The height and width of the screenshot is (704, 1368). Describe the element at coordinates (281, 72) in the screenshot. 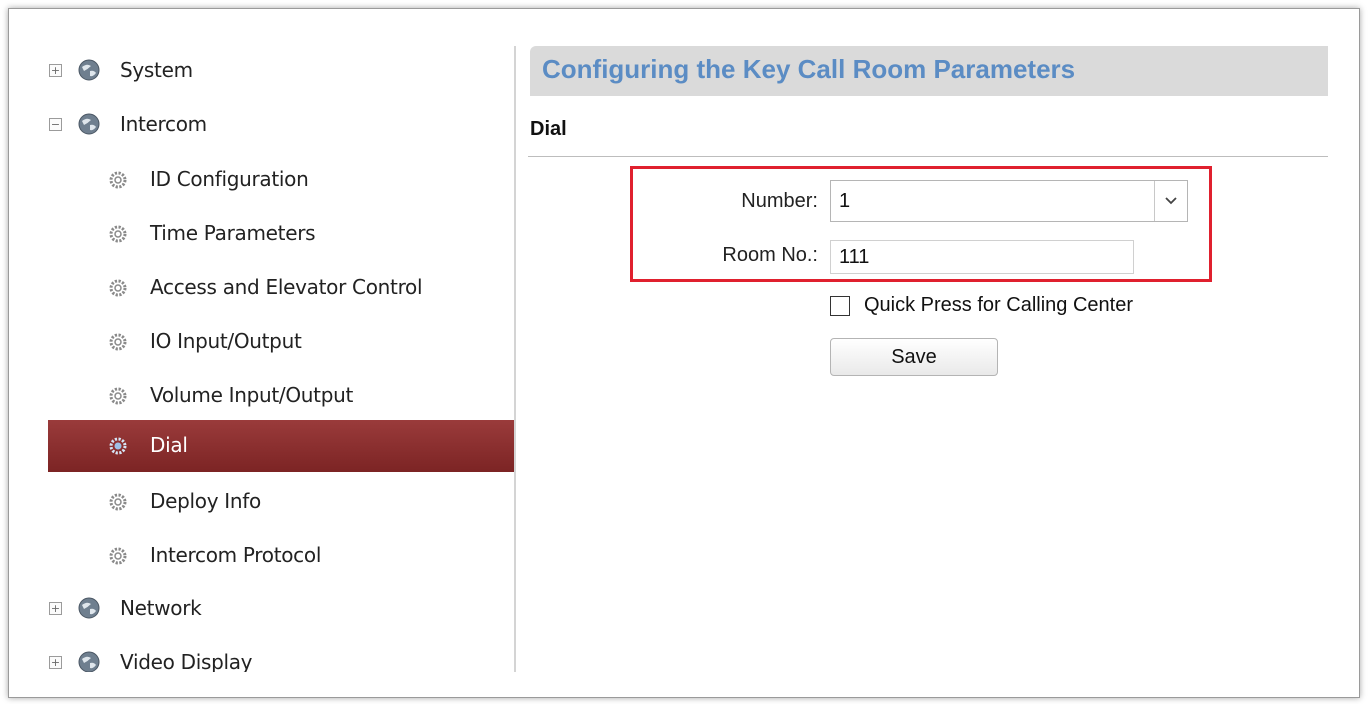

I see `tree-node-system: + System` at that location.